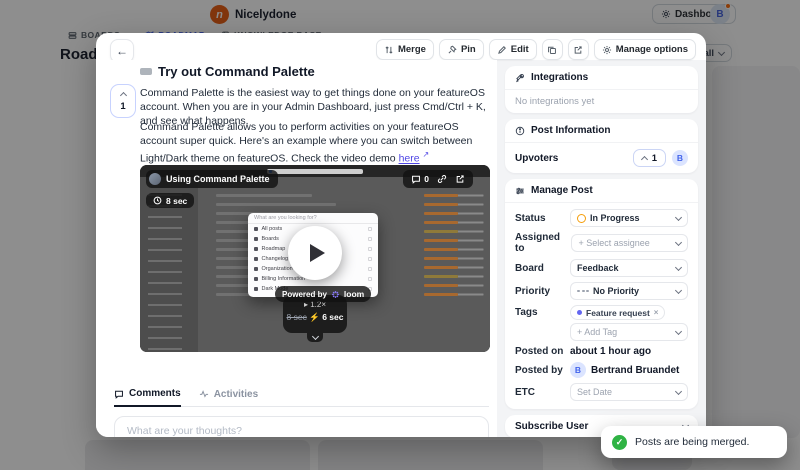 The width and height of the screenshot is (800, 470). Describe the element at coordinates (629, 268) in the screenshot. I see `board-select: Feedback` at that location.